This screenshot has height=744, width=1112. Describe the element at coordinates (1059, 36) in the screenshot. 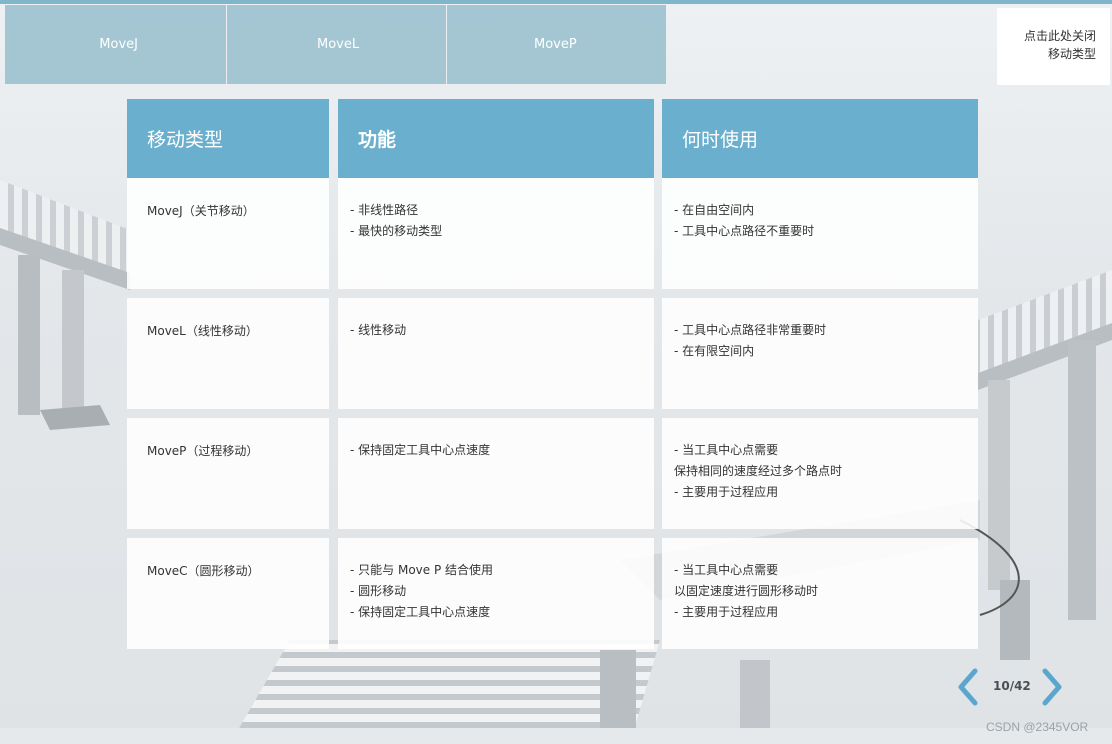

I see `close-panel-line1: 点击此处关闭` at that location.